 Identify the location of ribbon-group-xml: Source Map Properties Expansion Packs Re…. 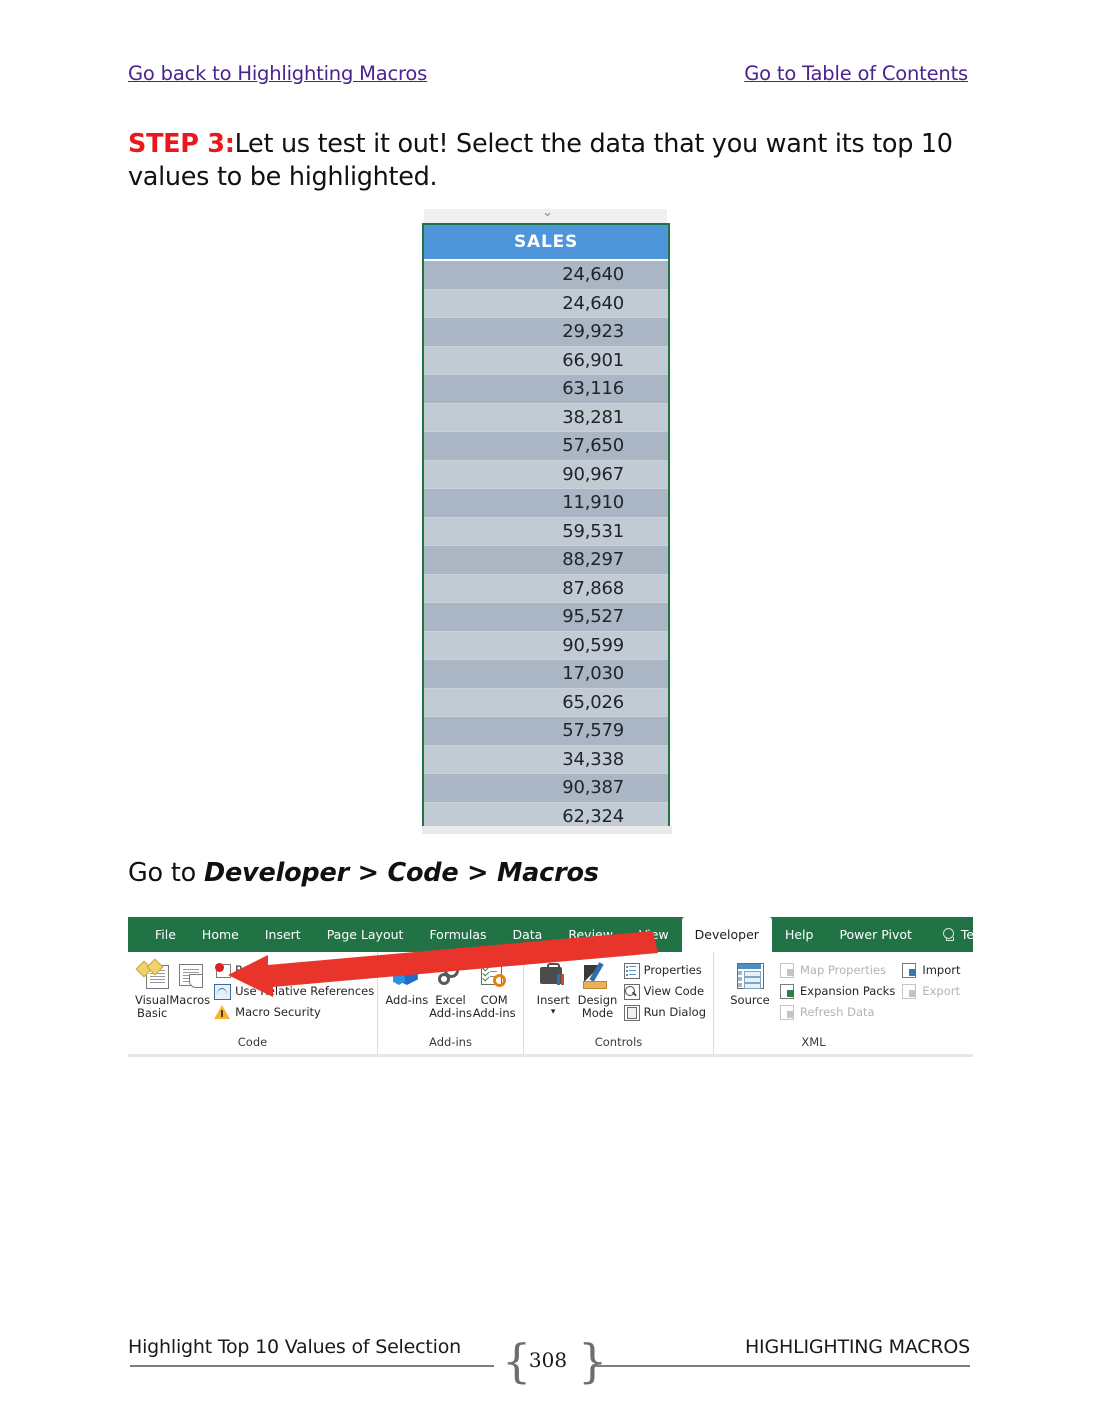
(843, 1003).